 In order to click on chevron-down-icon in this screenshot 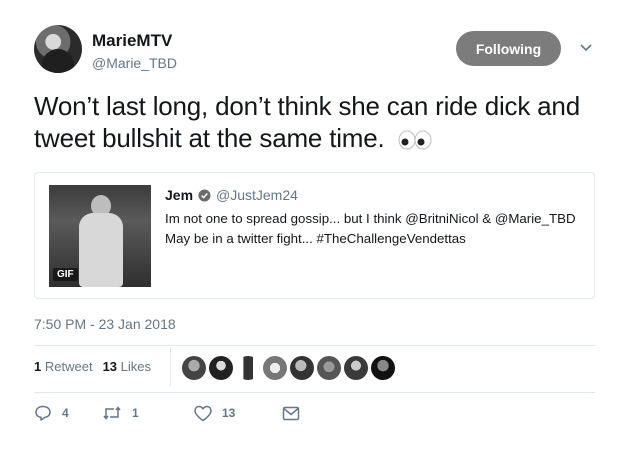, I will do `click(586, 47)`.